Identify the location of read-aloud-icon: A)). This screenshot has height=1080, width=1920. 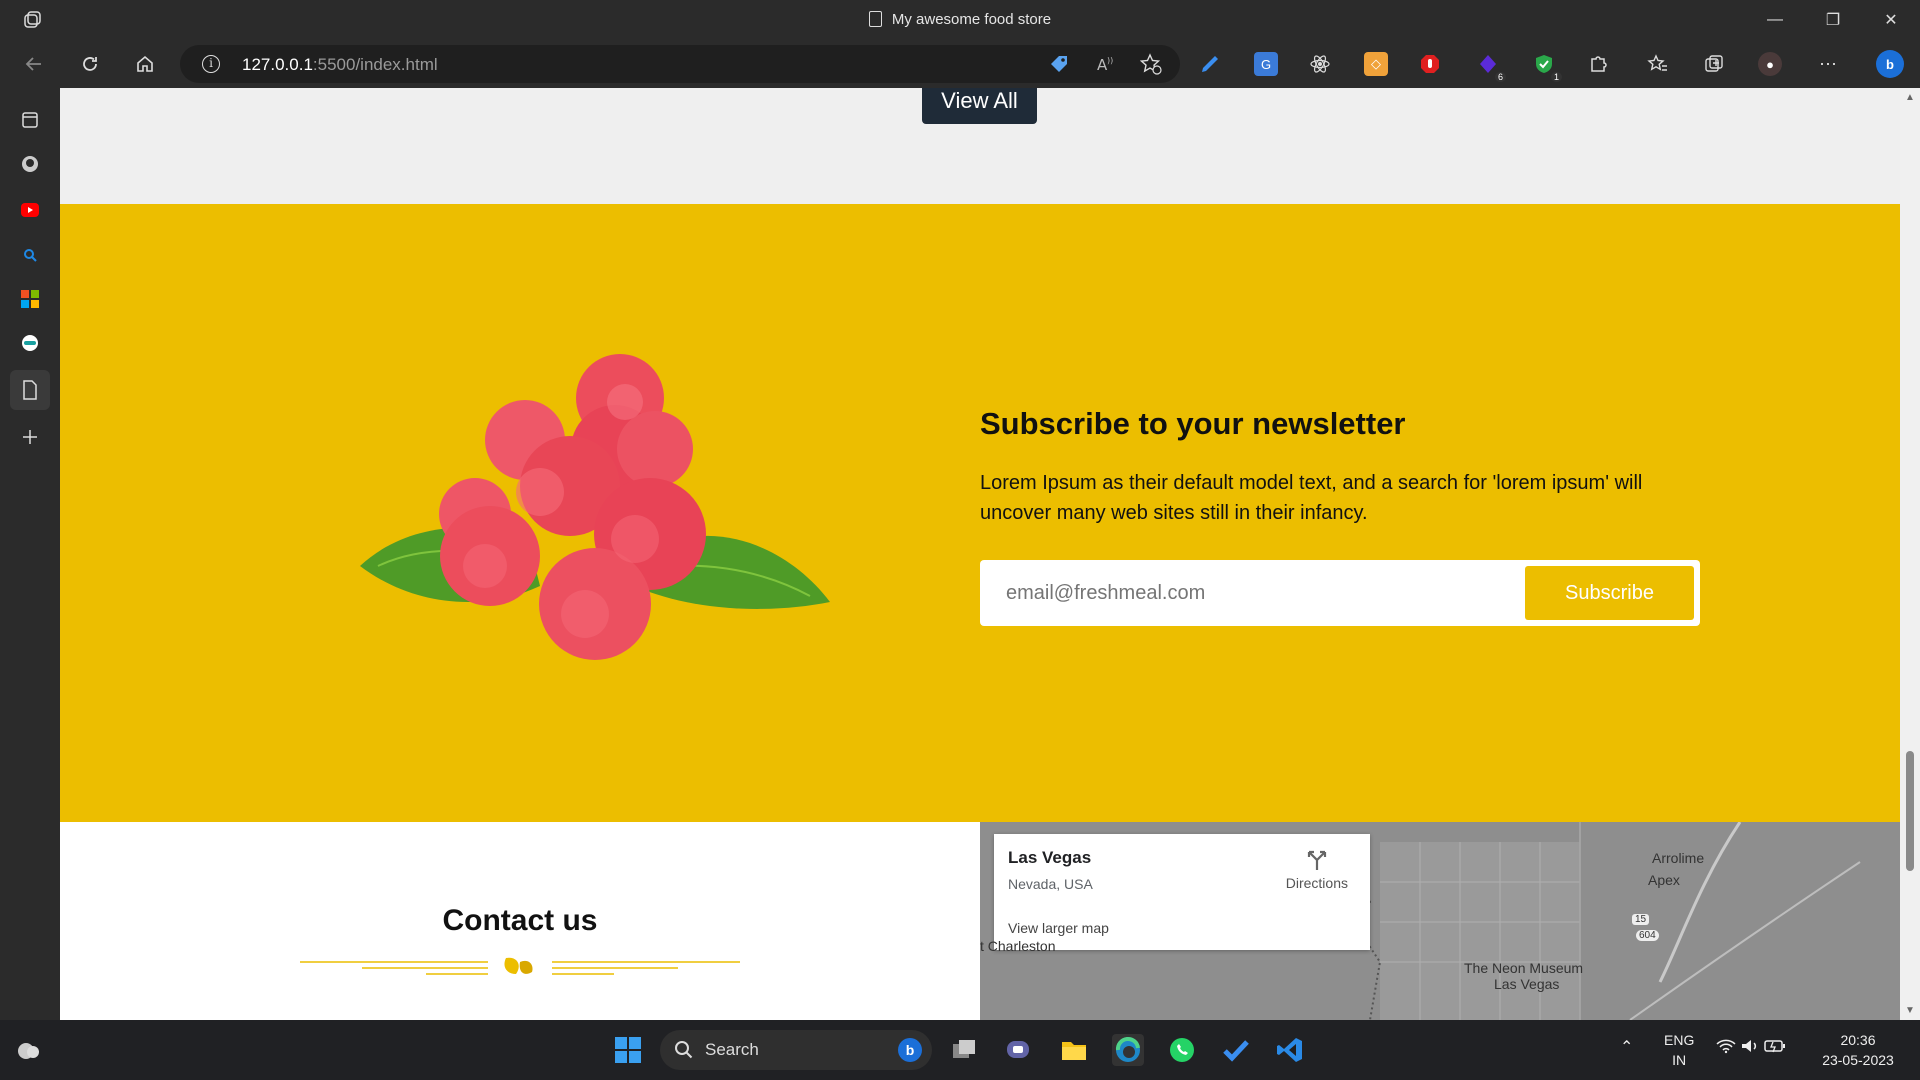
(1105, 64).